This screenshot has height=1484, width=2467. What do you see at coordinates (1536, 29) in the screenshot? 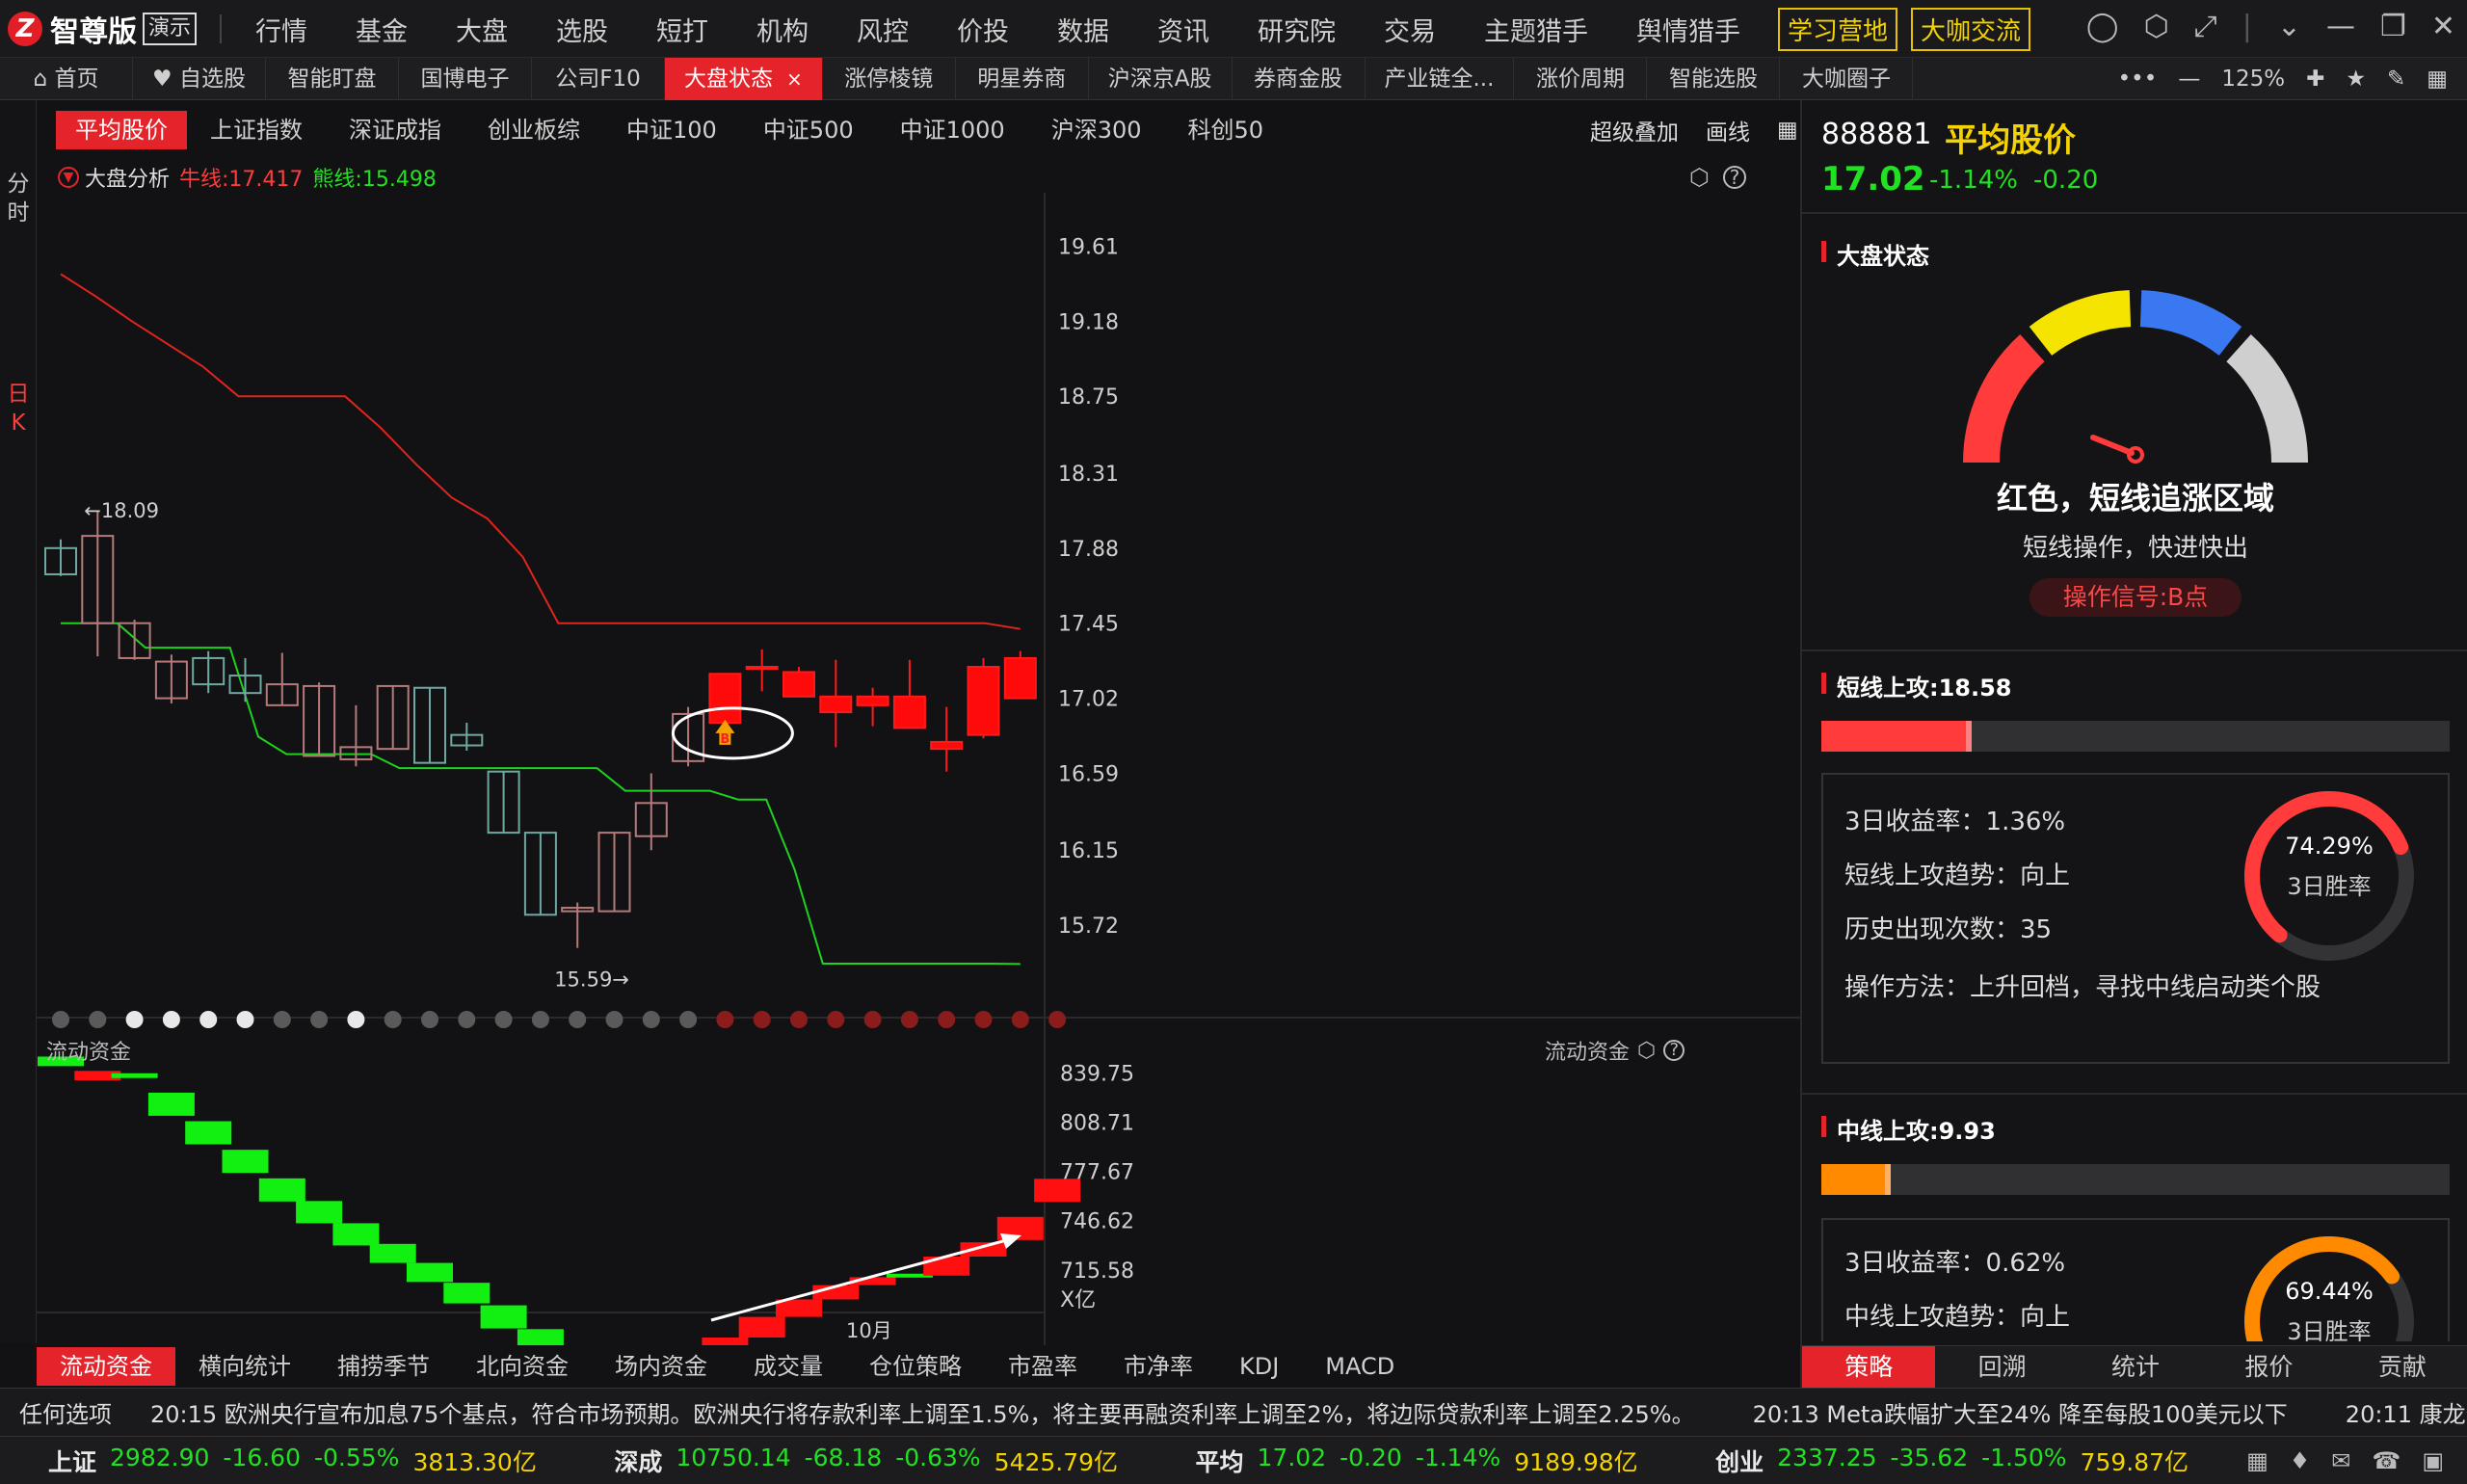
I see `menu-item: 主题猎手` at bounding box center [1536, 29].